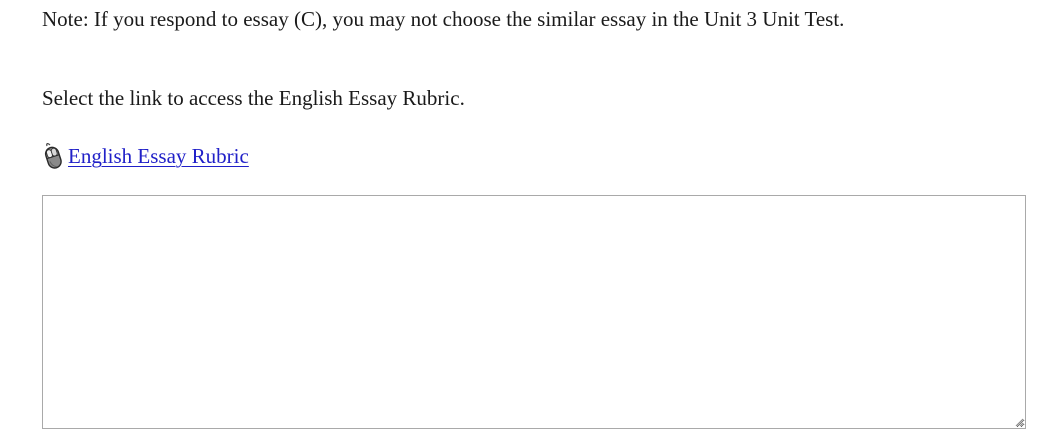 This screenshot has height=445, width=1038. I want to click on english-essay-rubric-link: English Essay Rubric, so click(158, 156).